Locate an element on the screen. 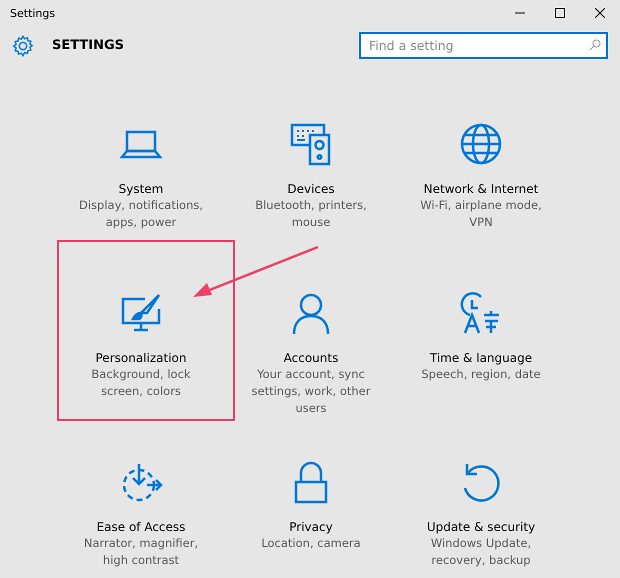 The height and width of the screenshot is (578, 620). category-description: Background, lock screen, colors is located at coordinates (141, 383).